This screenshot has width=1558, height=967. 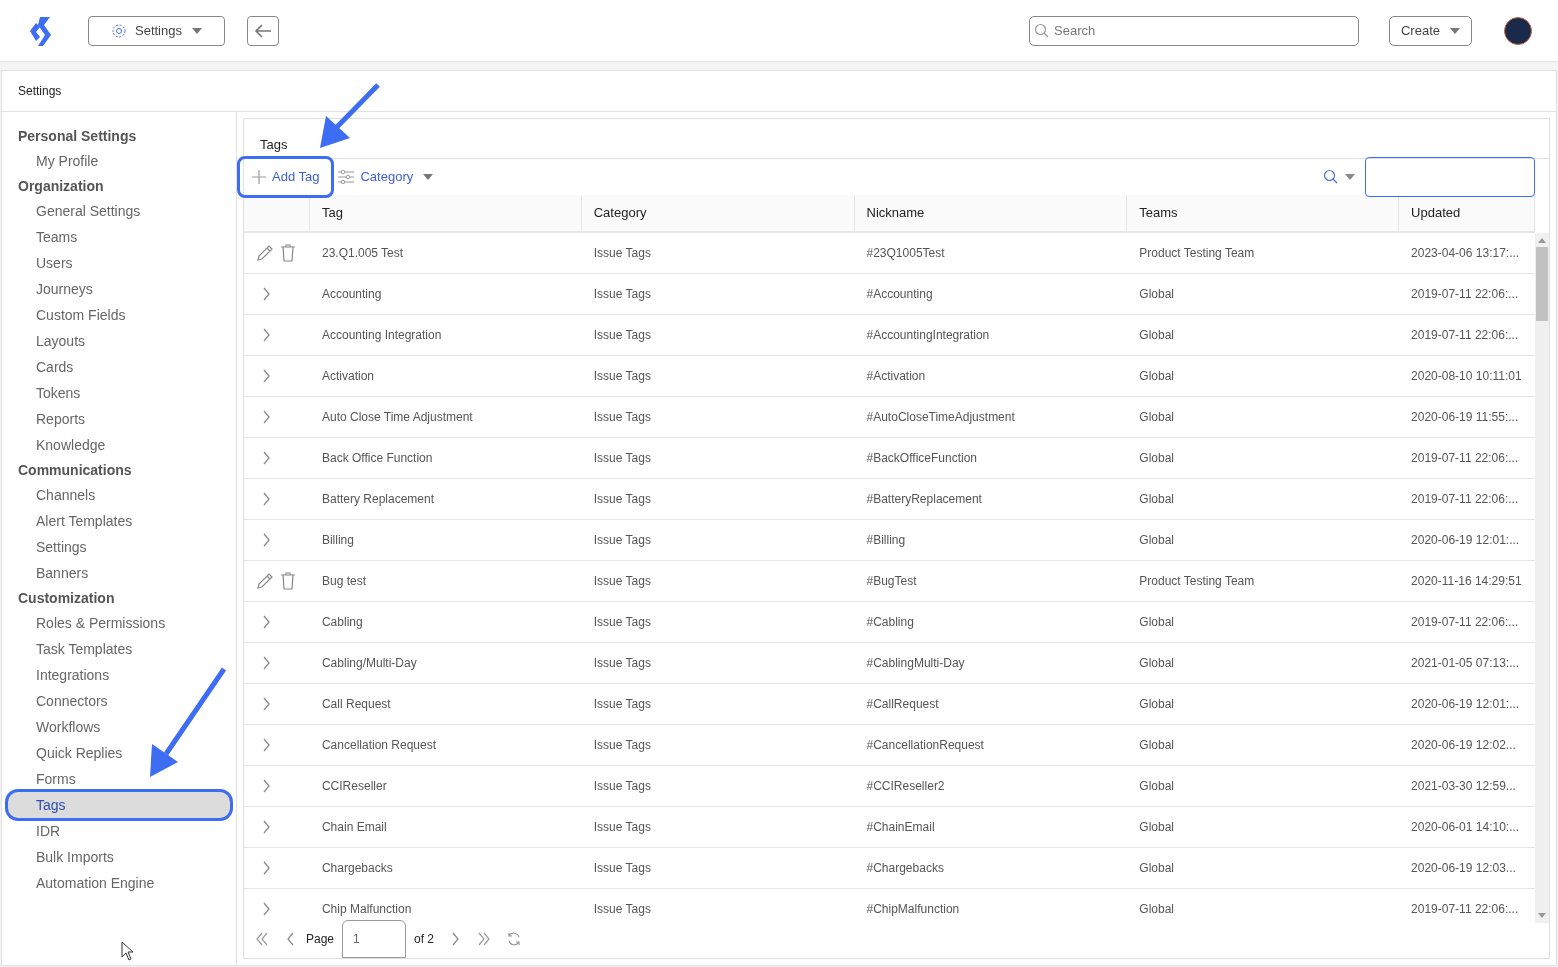 What do you see at coordinates (718, 213) in the screenshot?
I see `column-header: Category` at bounding box center [718, 213].